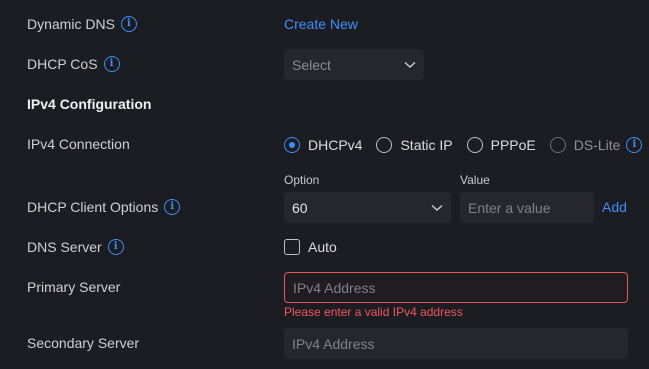 The image size is (649, 369). I want to click on dhcp-option-select-value: 60, so click(300, 207).